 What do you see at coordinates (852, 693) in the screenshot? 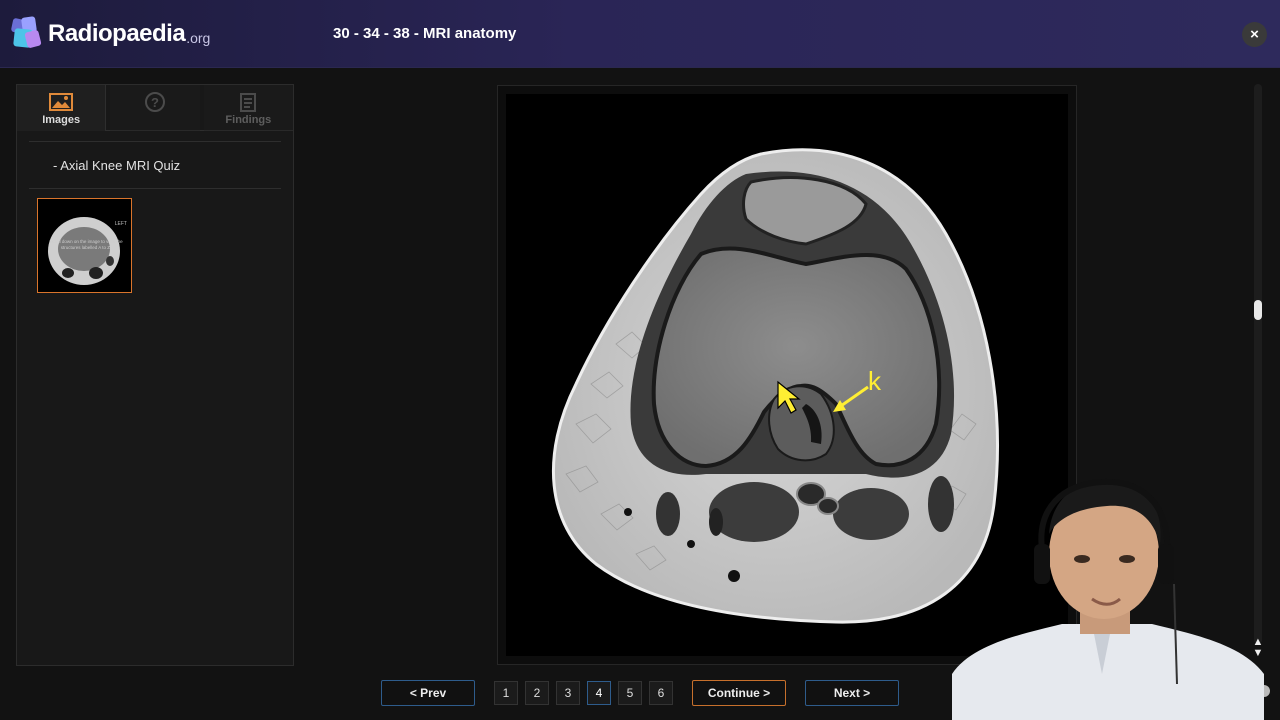
I see `next-button: Next >` at bounding box center [852, 693].